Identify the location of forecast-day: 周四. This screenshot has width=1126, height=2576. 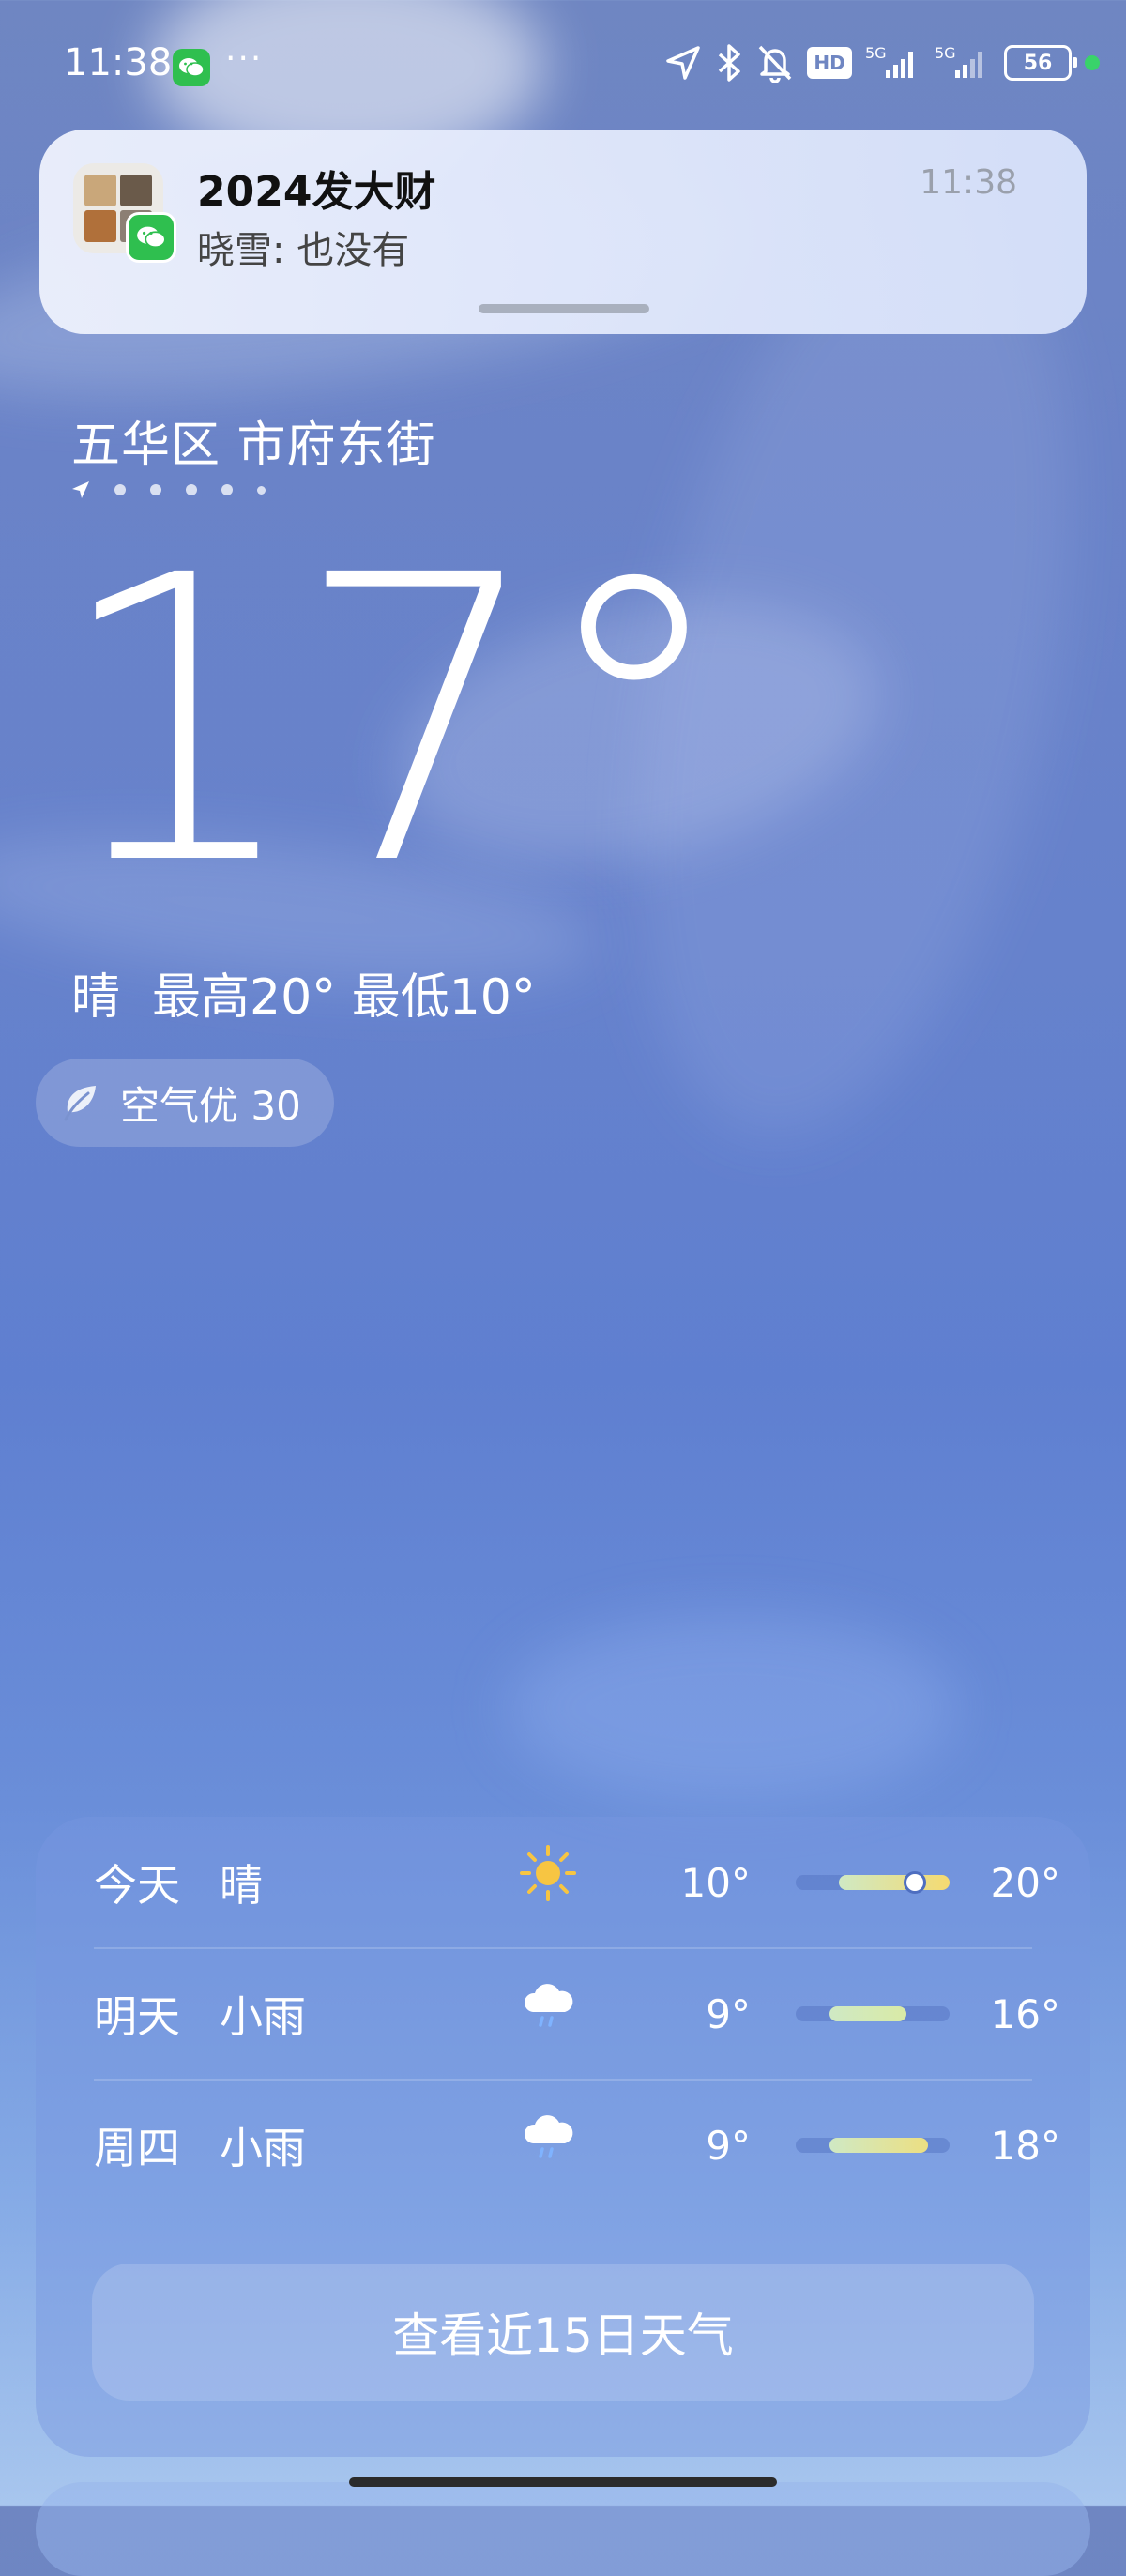
(137, 2148).